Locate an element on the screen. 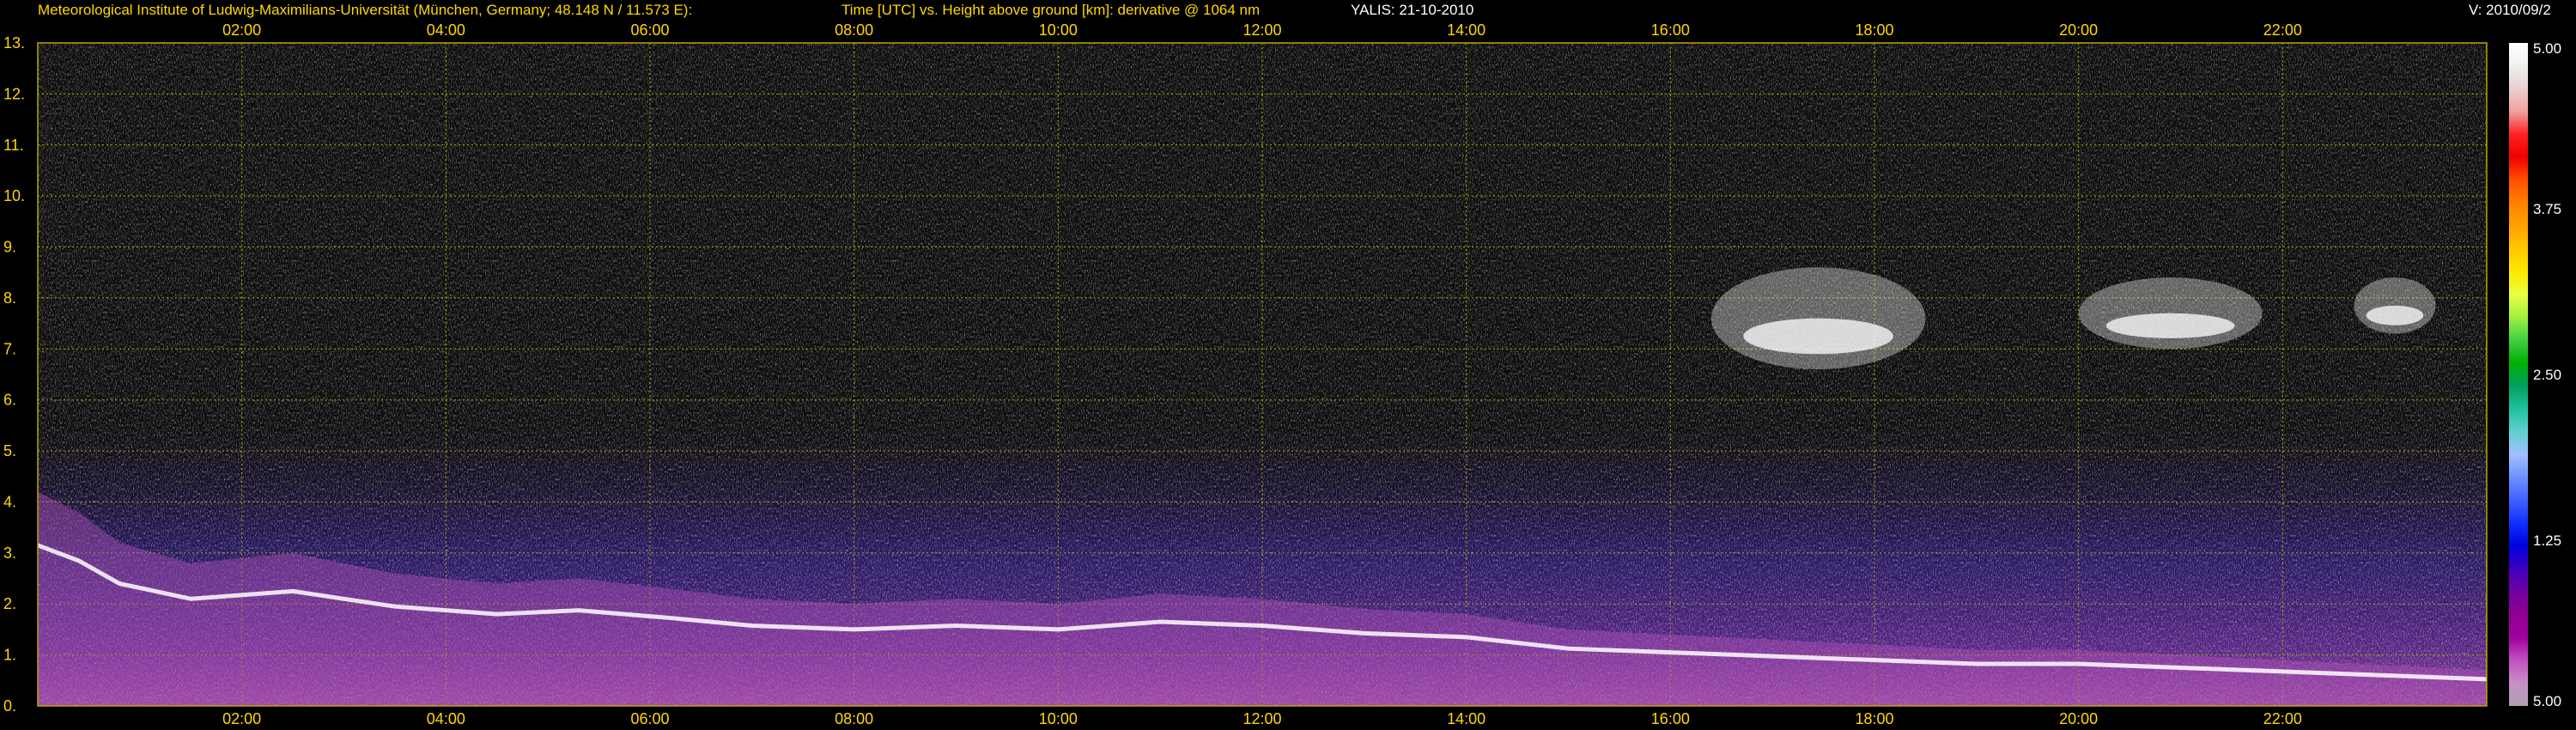  y-tick-label: 4. is located at coordinates (9, 501).